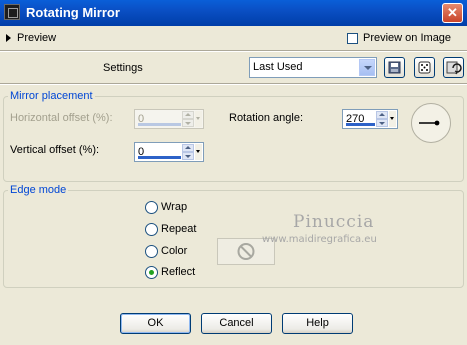  I want to click on mirror-placement-legend: Mirror placement, so click(51, 96).